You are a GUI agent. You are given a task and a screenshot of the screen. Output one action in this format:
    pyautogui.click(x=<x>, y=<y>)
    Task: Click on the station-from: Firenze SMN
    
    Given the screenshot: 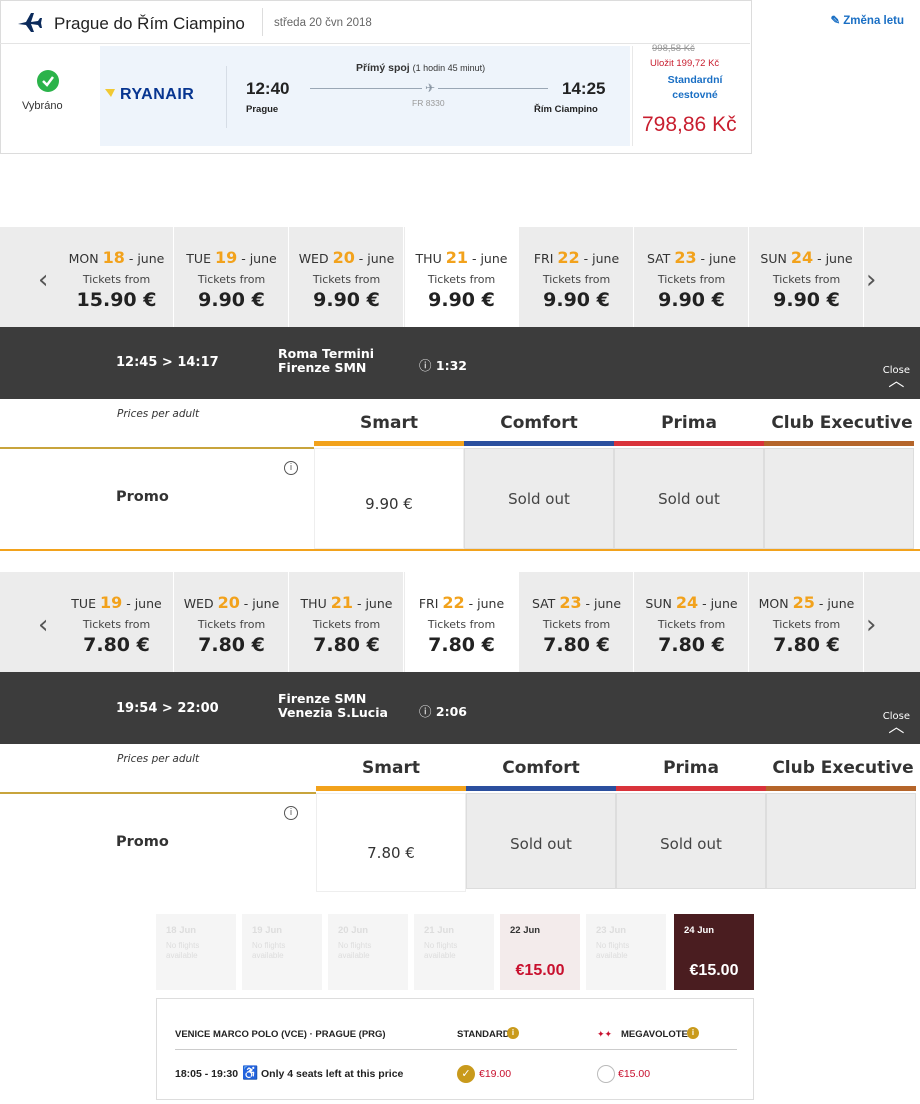 What is the action you would take?
    pyautogui.click(x=322, y=698)
    